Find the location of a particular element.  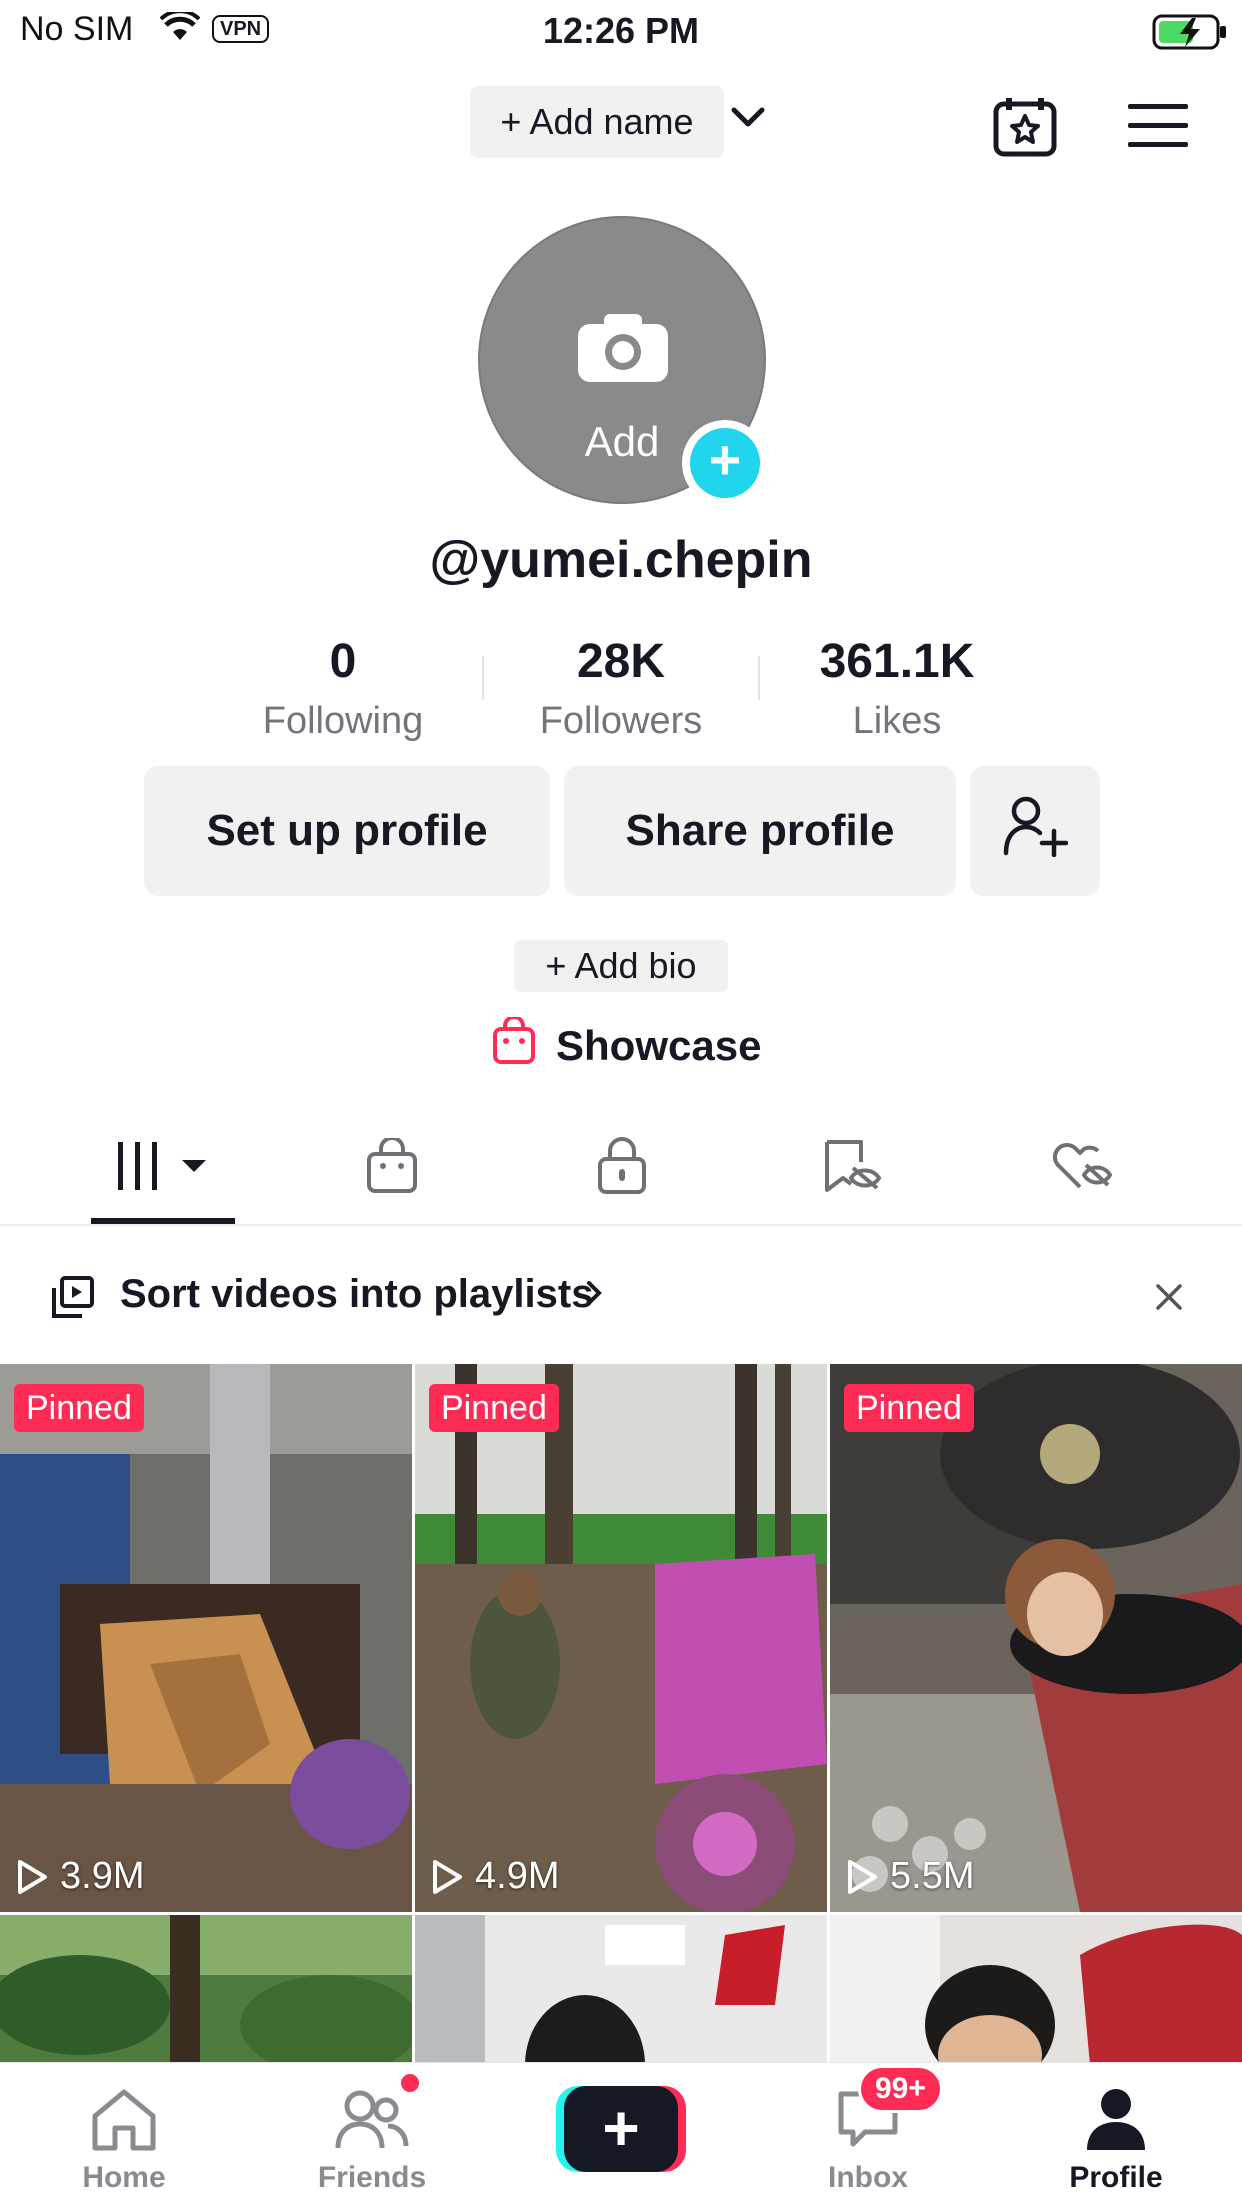

clock: 12:26 PM is located at coordinates (621, 30).